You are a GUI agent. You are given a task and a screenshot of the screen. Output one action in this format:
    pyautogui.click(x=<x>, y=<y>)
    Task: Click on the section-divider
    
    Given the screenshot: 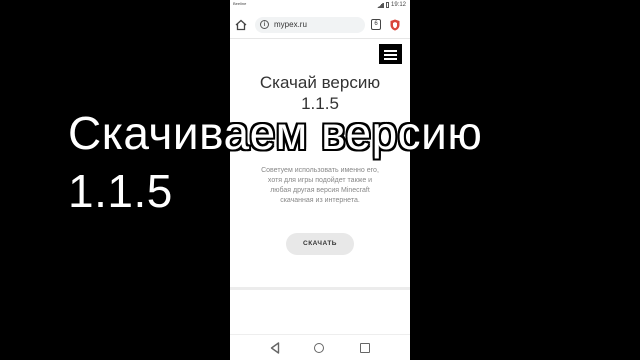 What is the action you would take?
    pyautogui.click(x=320, y=288)
    